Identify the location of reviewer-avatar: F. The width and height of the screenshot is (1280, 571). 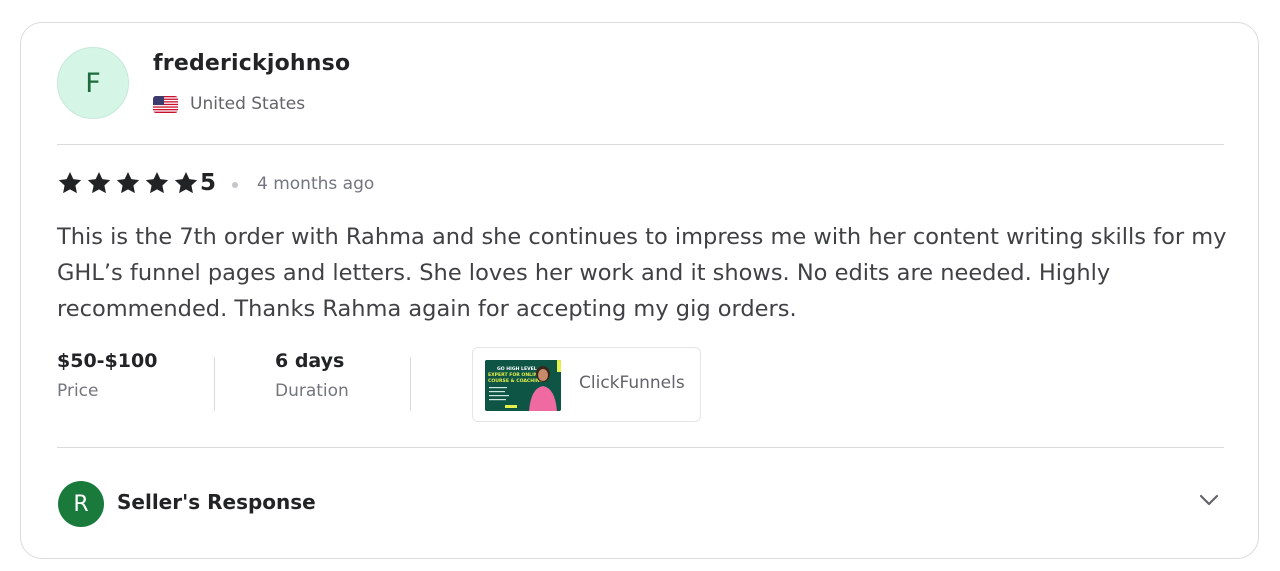
(93, 83).